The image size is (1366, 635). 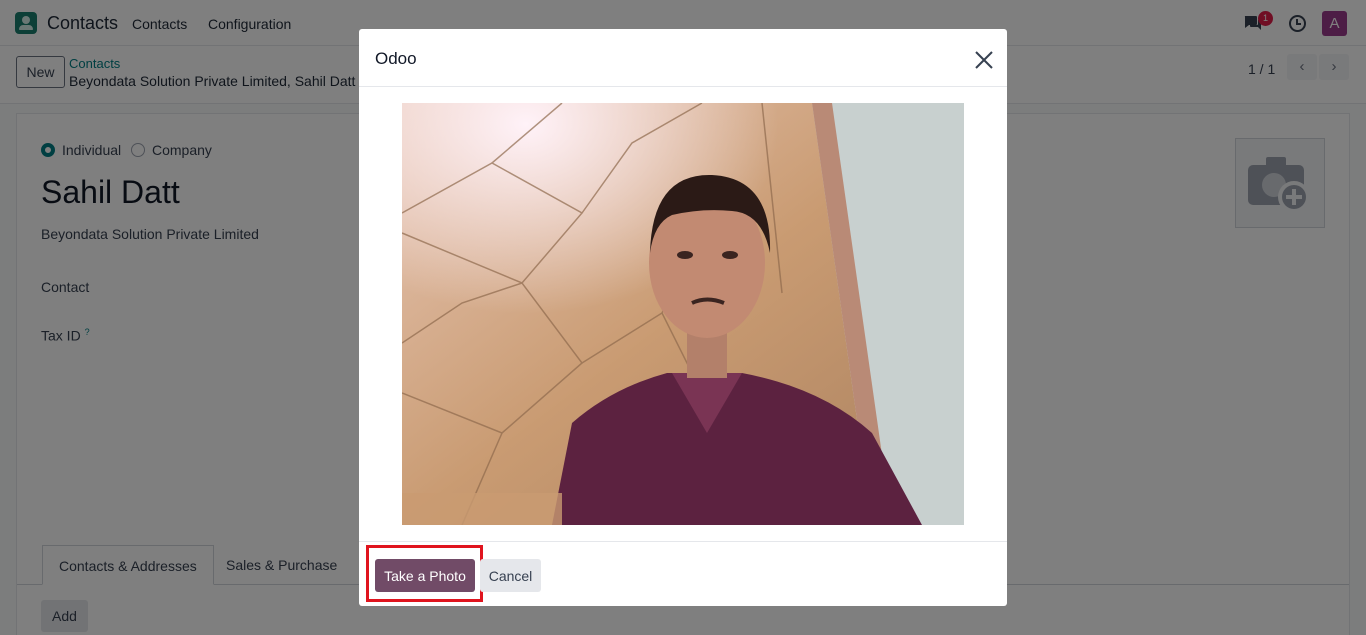 What do you see at coordinates (683, 58) in the screenshot?
I see `dialog-header: Odoo` at bounding box center [683, 58].